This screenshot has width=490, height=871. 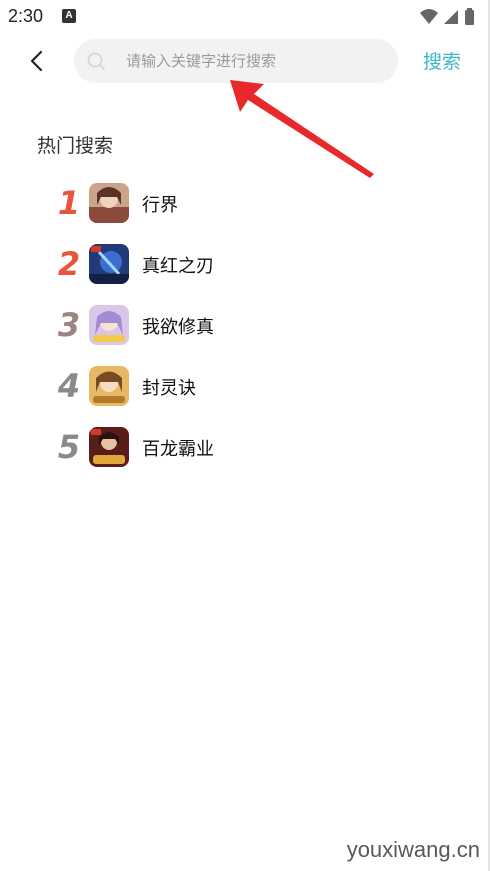 I want to click on game-name: 我欲修真, so click(x=178, y=327).